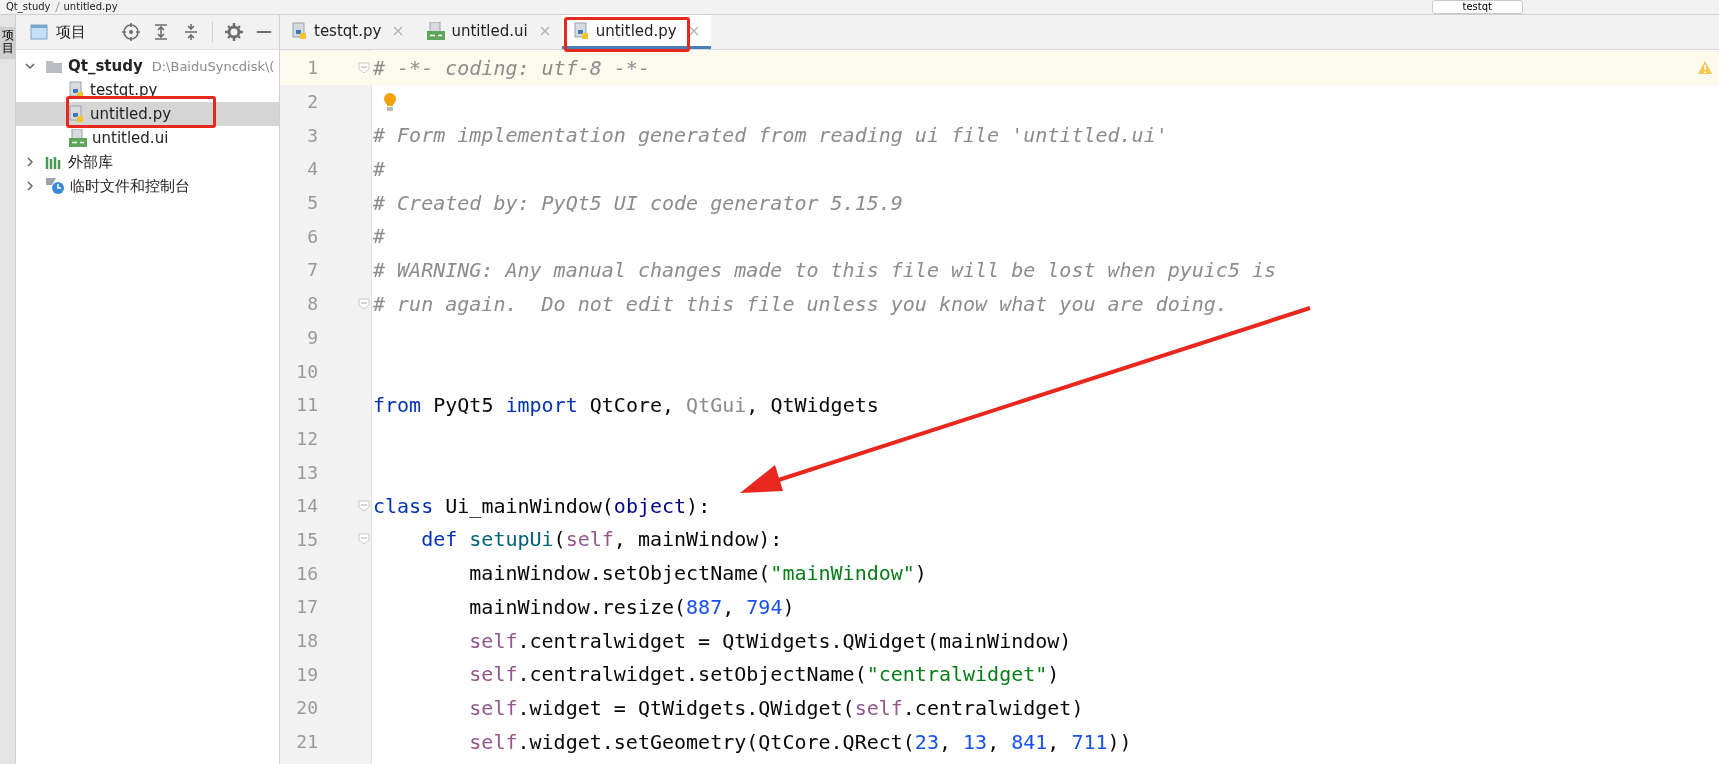 The width and height of the screenshot is (1719, 764). I want to click on line-number: 5, so click(312, 203).